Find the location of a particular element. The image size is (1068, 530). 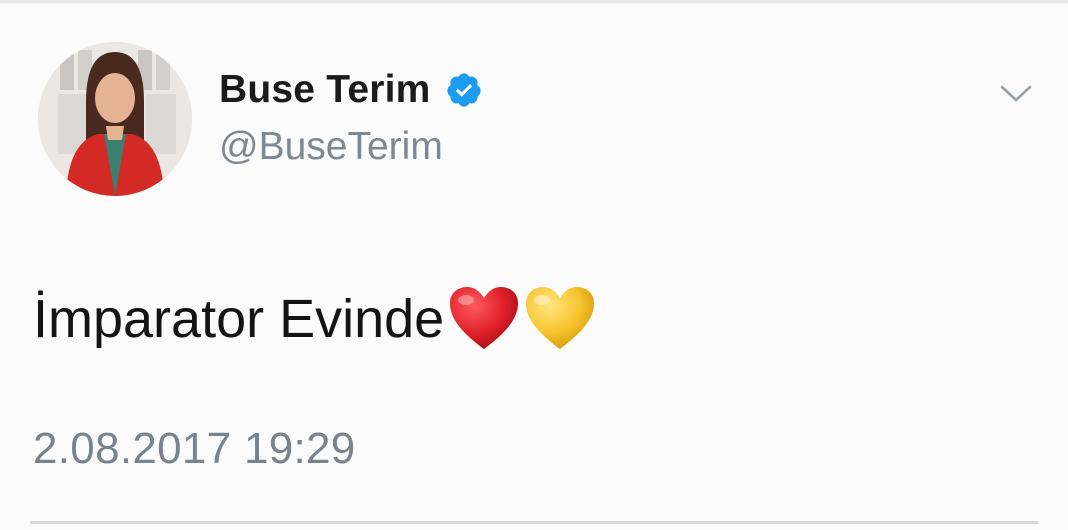

display-name-text: Buse Terim is located at coordinates (325, 90).